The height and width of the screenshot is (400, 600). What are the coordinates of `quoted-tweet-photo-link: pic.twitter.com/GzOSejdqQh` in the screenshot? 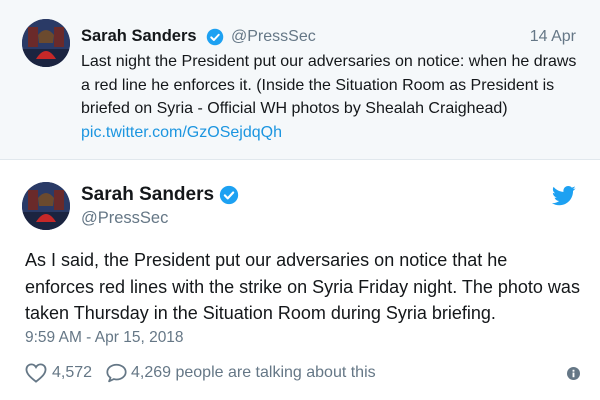 It's located at (181, 132).